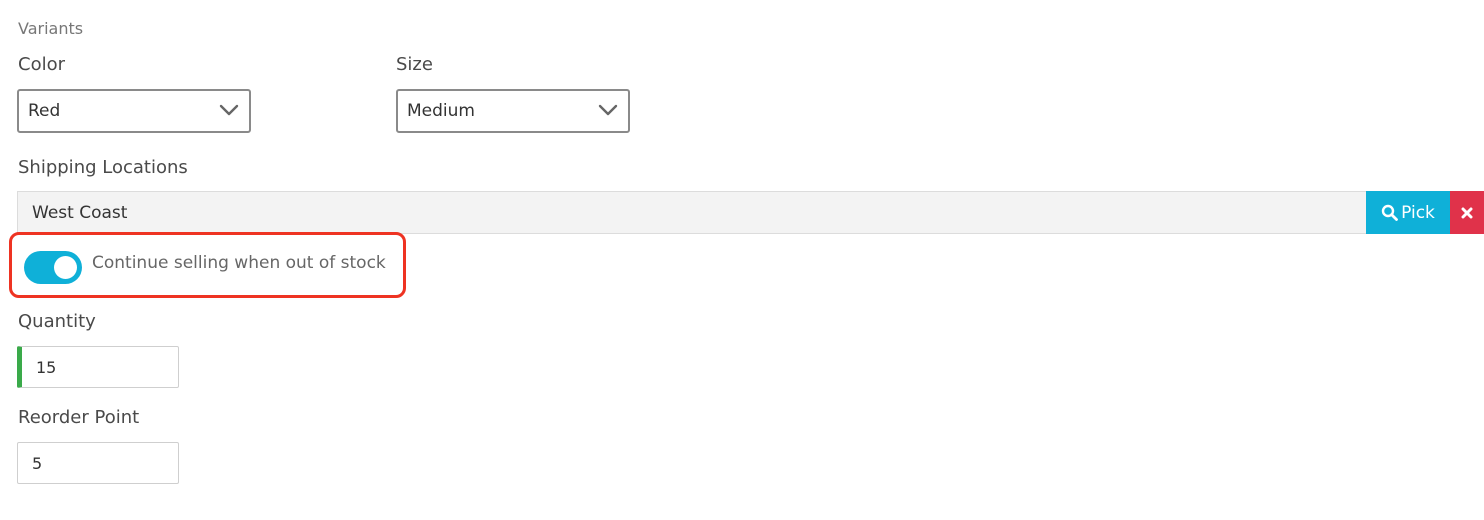  What do you see at coordinates (51, 28) in the screenshot?
I see `variants-heading: Variants` at bounding box center [51, 28].